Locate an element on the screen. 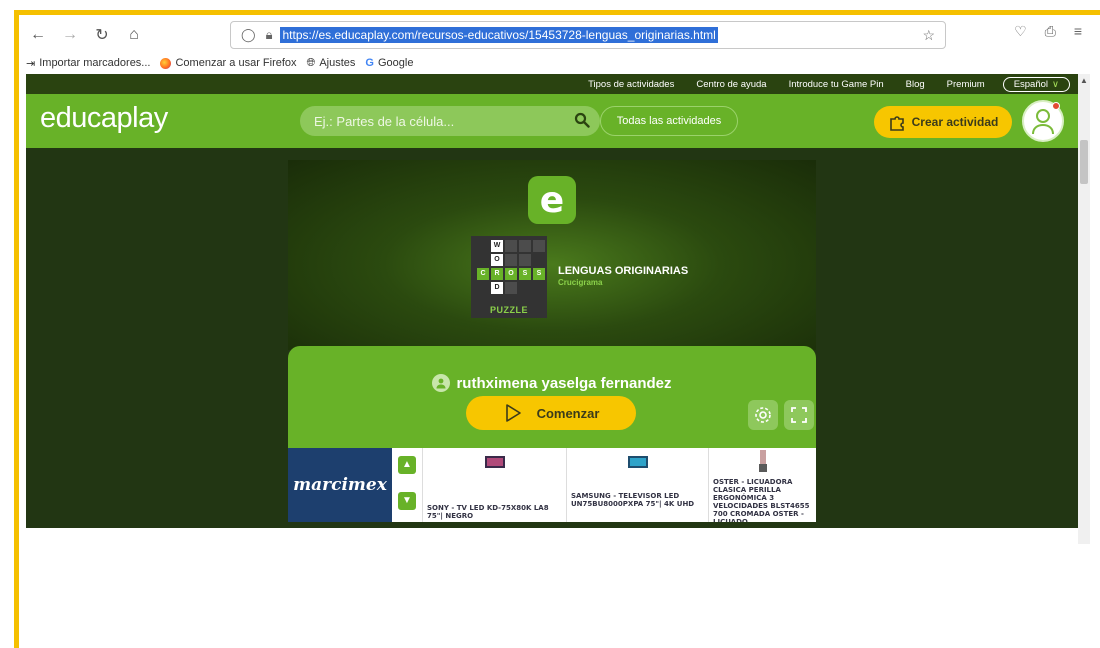 The height and width of the screenshot is (648, 1100). user-avatar is located at coordinates (1043, 121).